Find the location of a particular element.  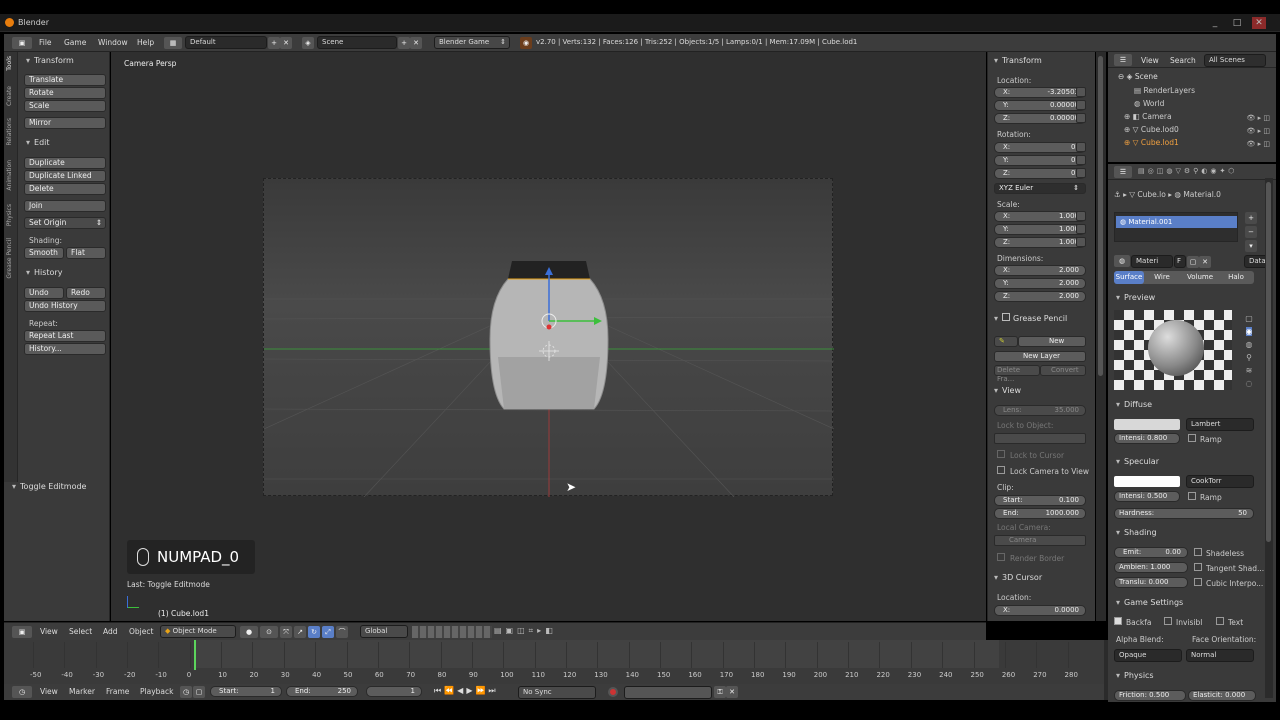

current-frame-line is located at coordinates (195, 655).